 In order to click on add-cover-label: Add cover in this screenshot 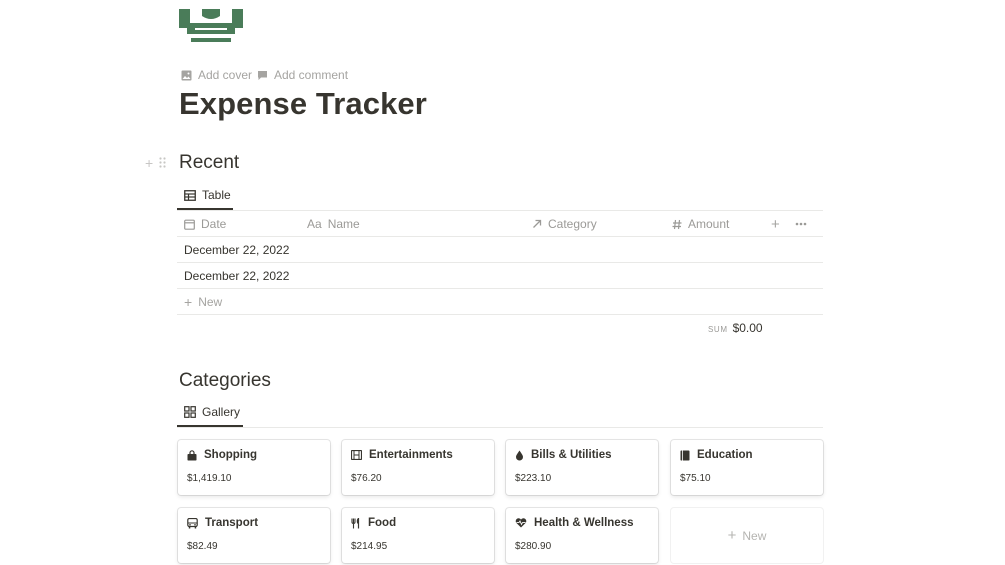, I will do `click(225, 75)`.